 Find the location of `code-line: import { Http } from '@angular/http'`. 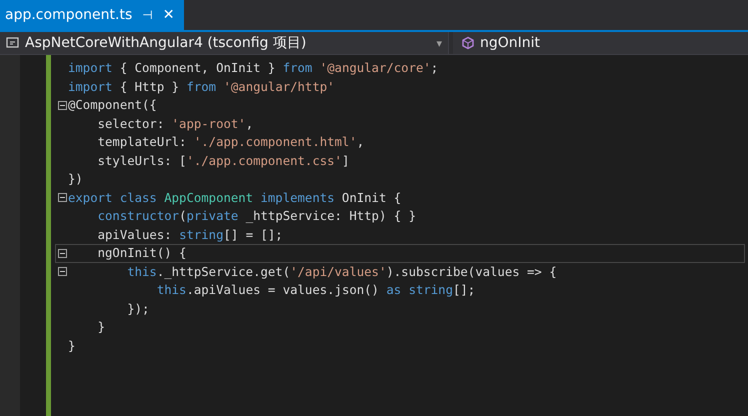

code-line: import { Http } from '@angular/http' is located at coordinates (201, 87).